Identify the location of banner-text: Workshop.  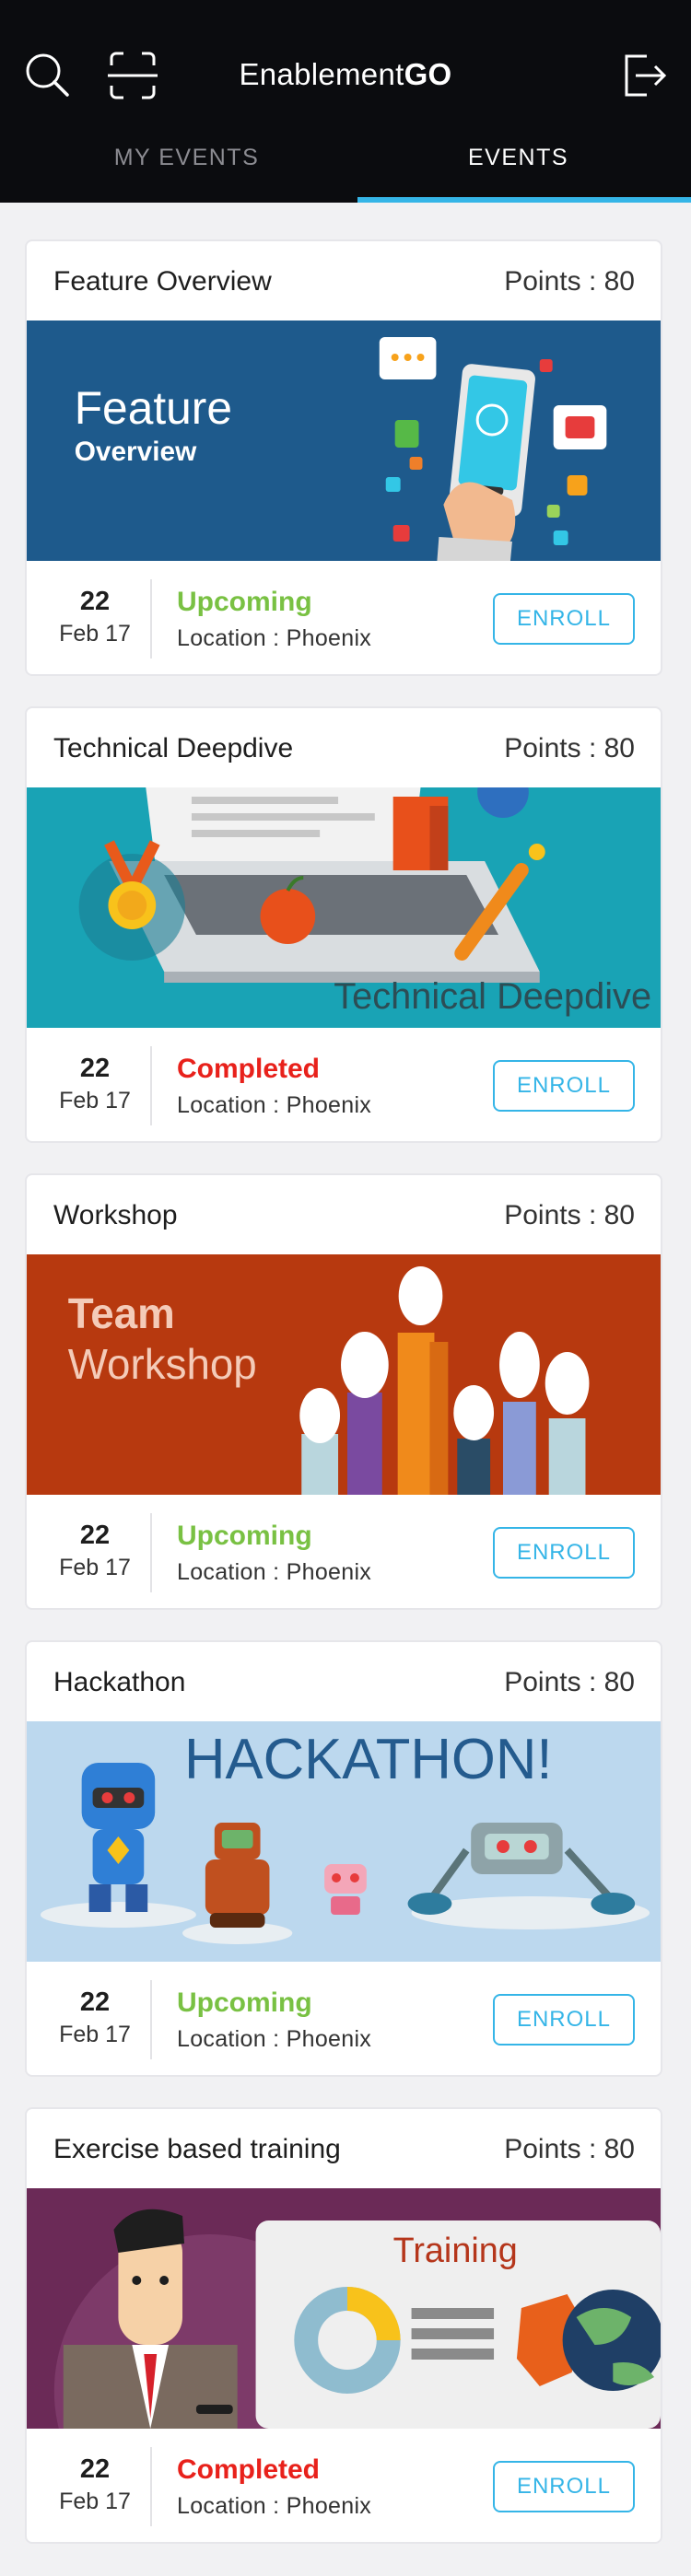
(162, 1364).